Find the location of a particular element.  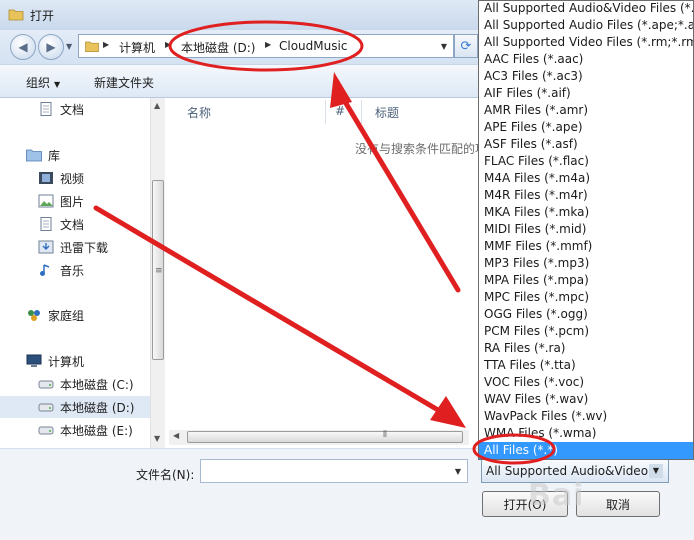

column-divider is located at coordinates (361, 112).